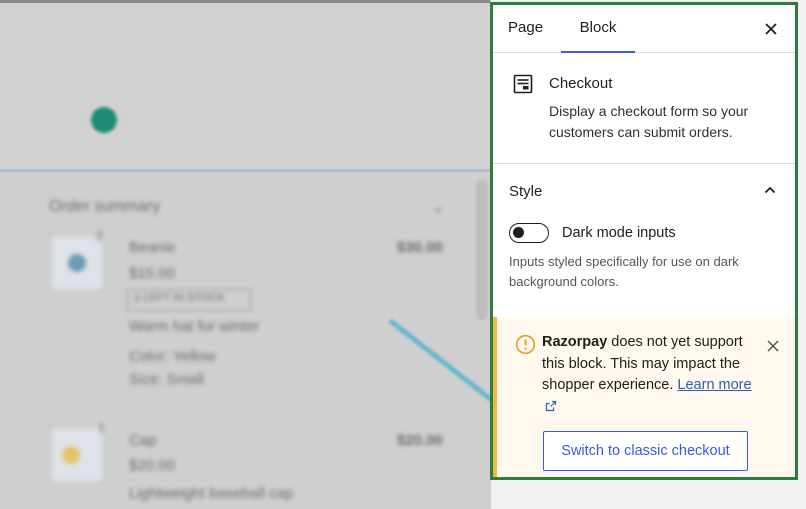 The image size is (806, 509). I want to click on learn-more-text: Learn more, so click(714, 385).